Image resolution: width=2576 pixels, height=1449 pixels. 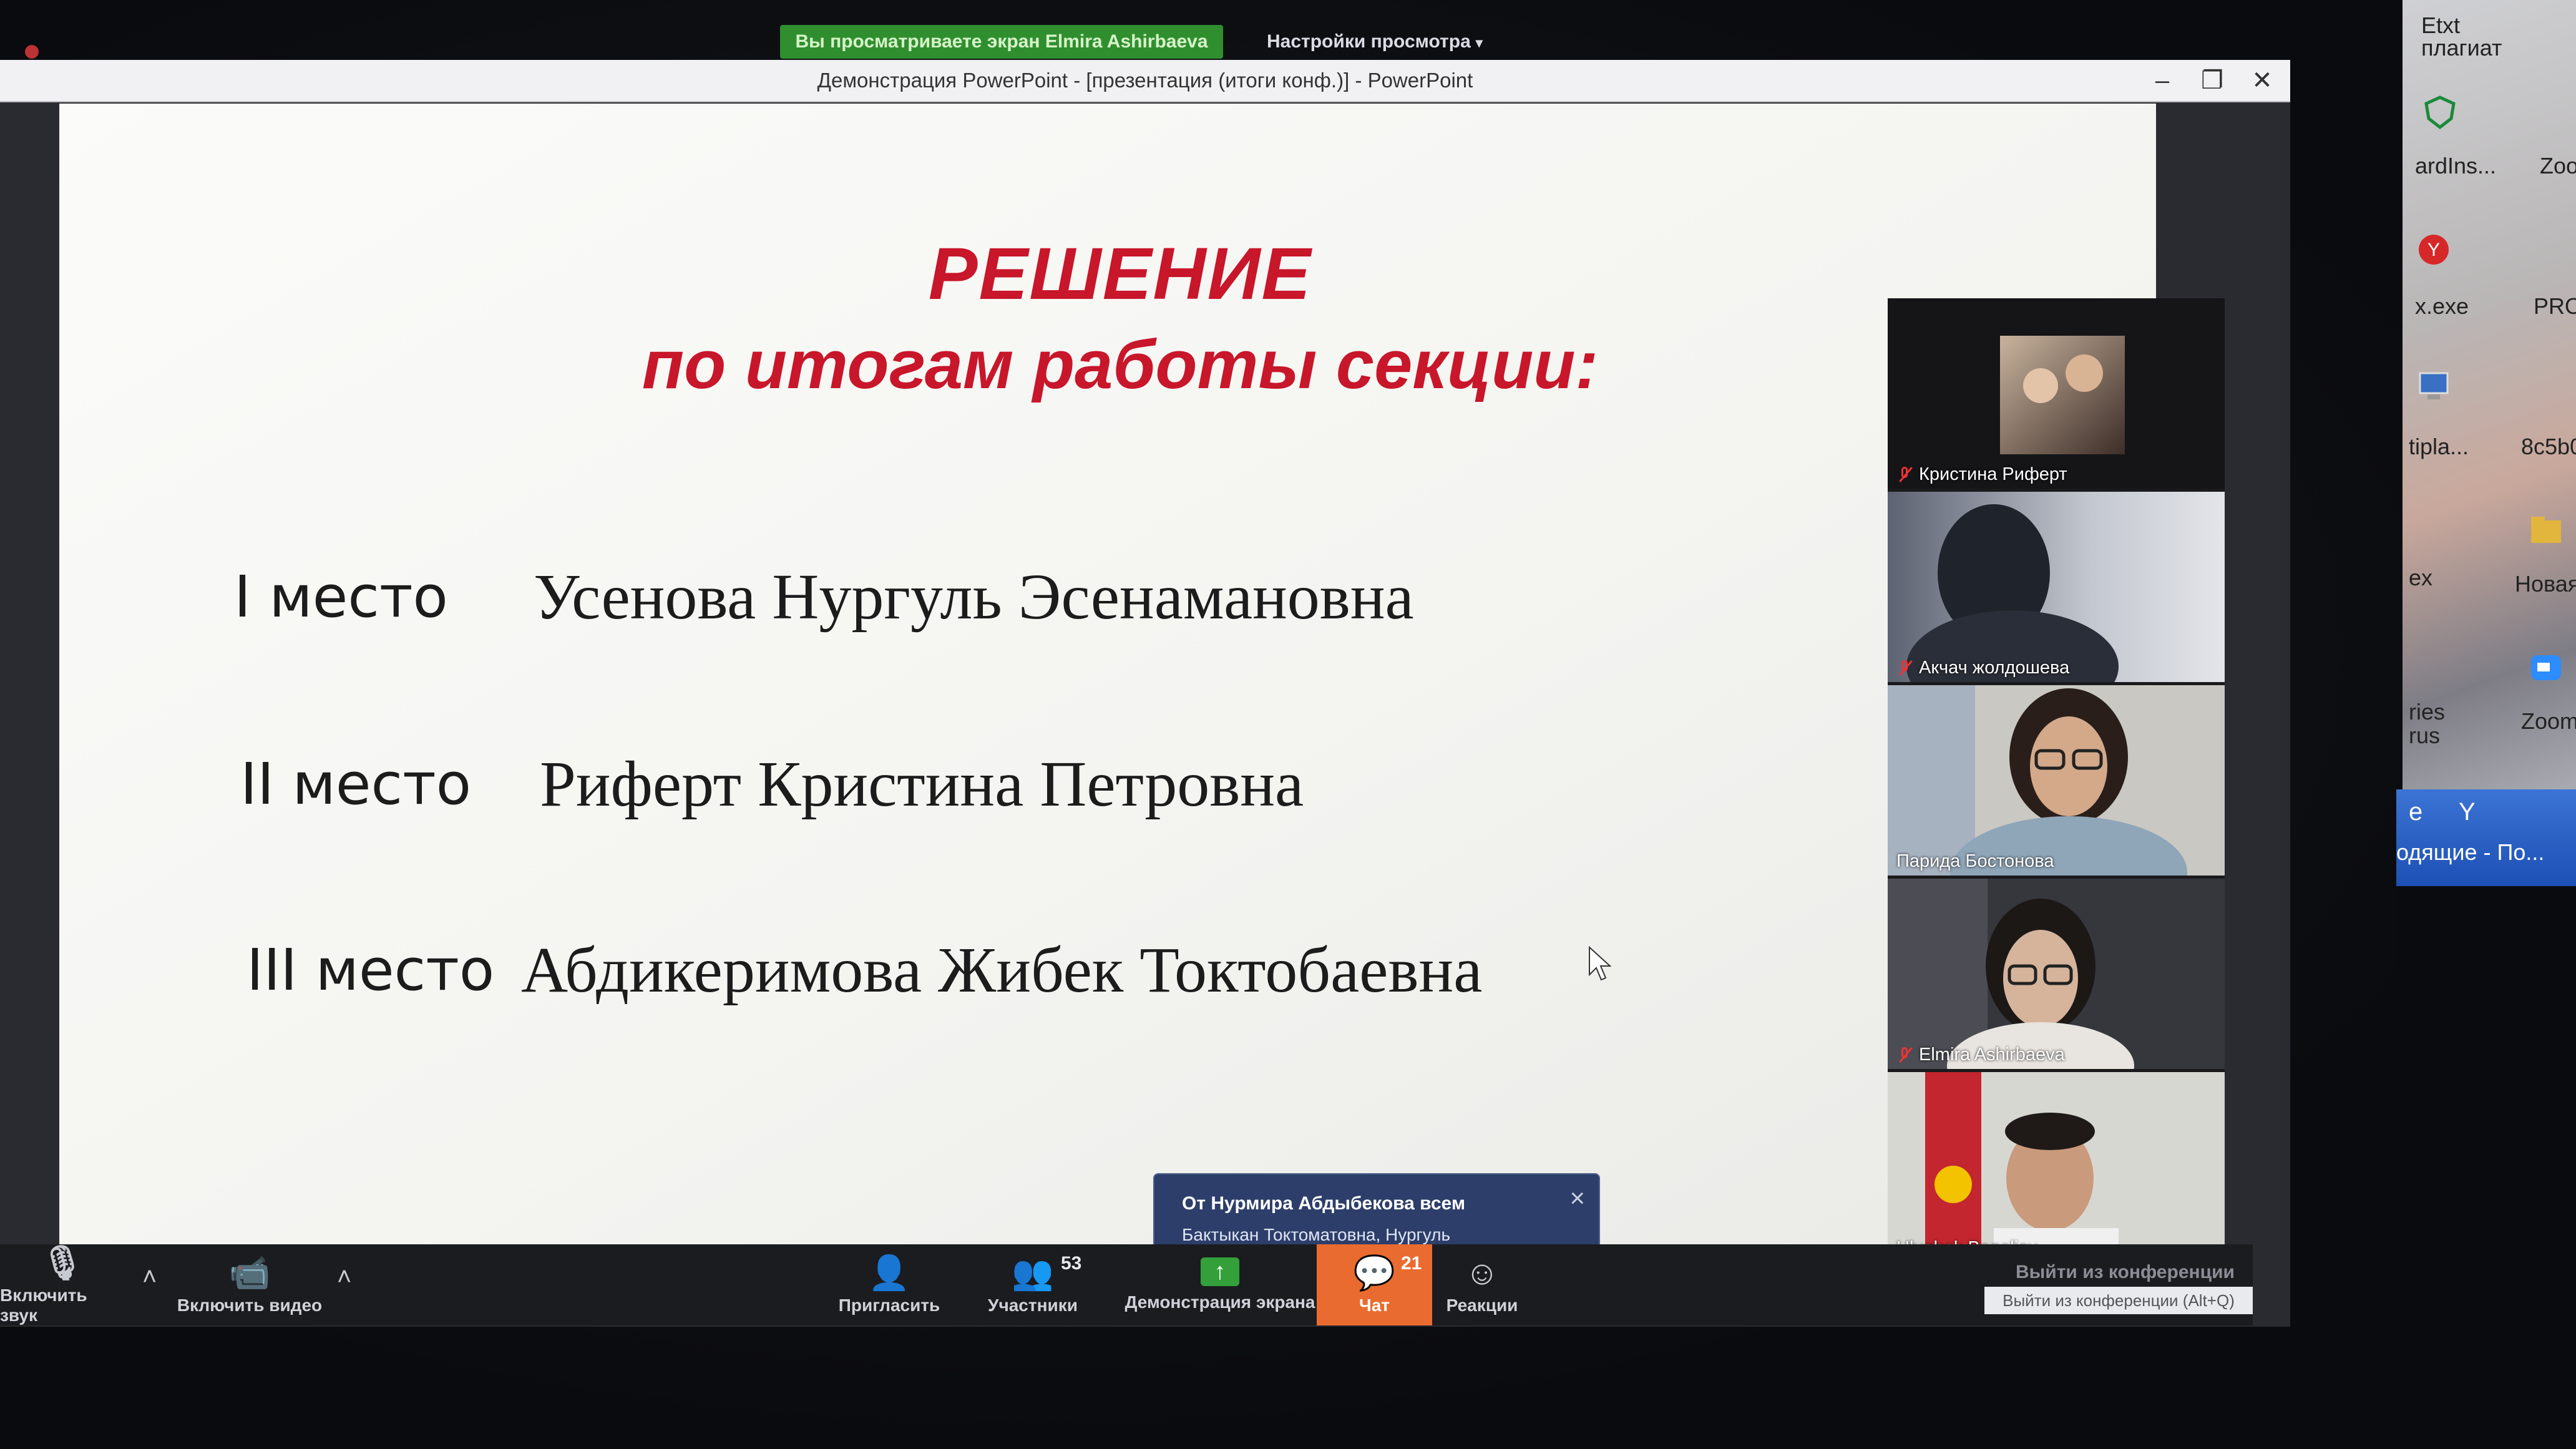 What do you see at coordinates (43, 1305) in the screenshot?
I see `unmute-label: Включить звук` at bounding box center [43, 1305].